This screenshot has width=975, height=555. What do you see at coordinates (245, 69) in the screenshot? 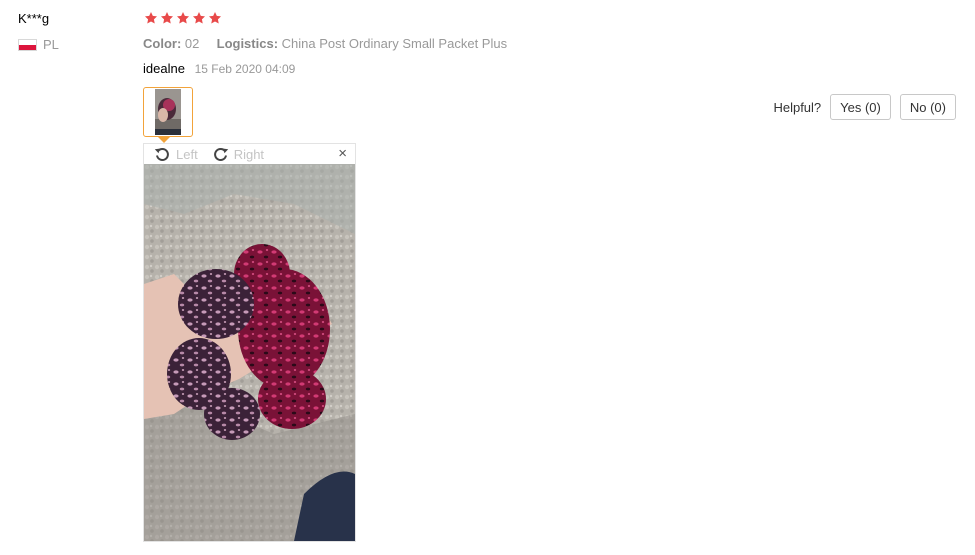
I see `comment-date: 15 Feb 2020 04:09` at bounding box center [245, 69].